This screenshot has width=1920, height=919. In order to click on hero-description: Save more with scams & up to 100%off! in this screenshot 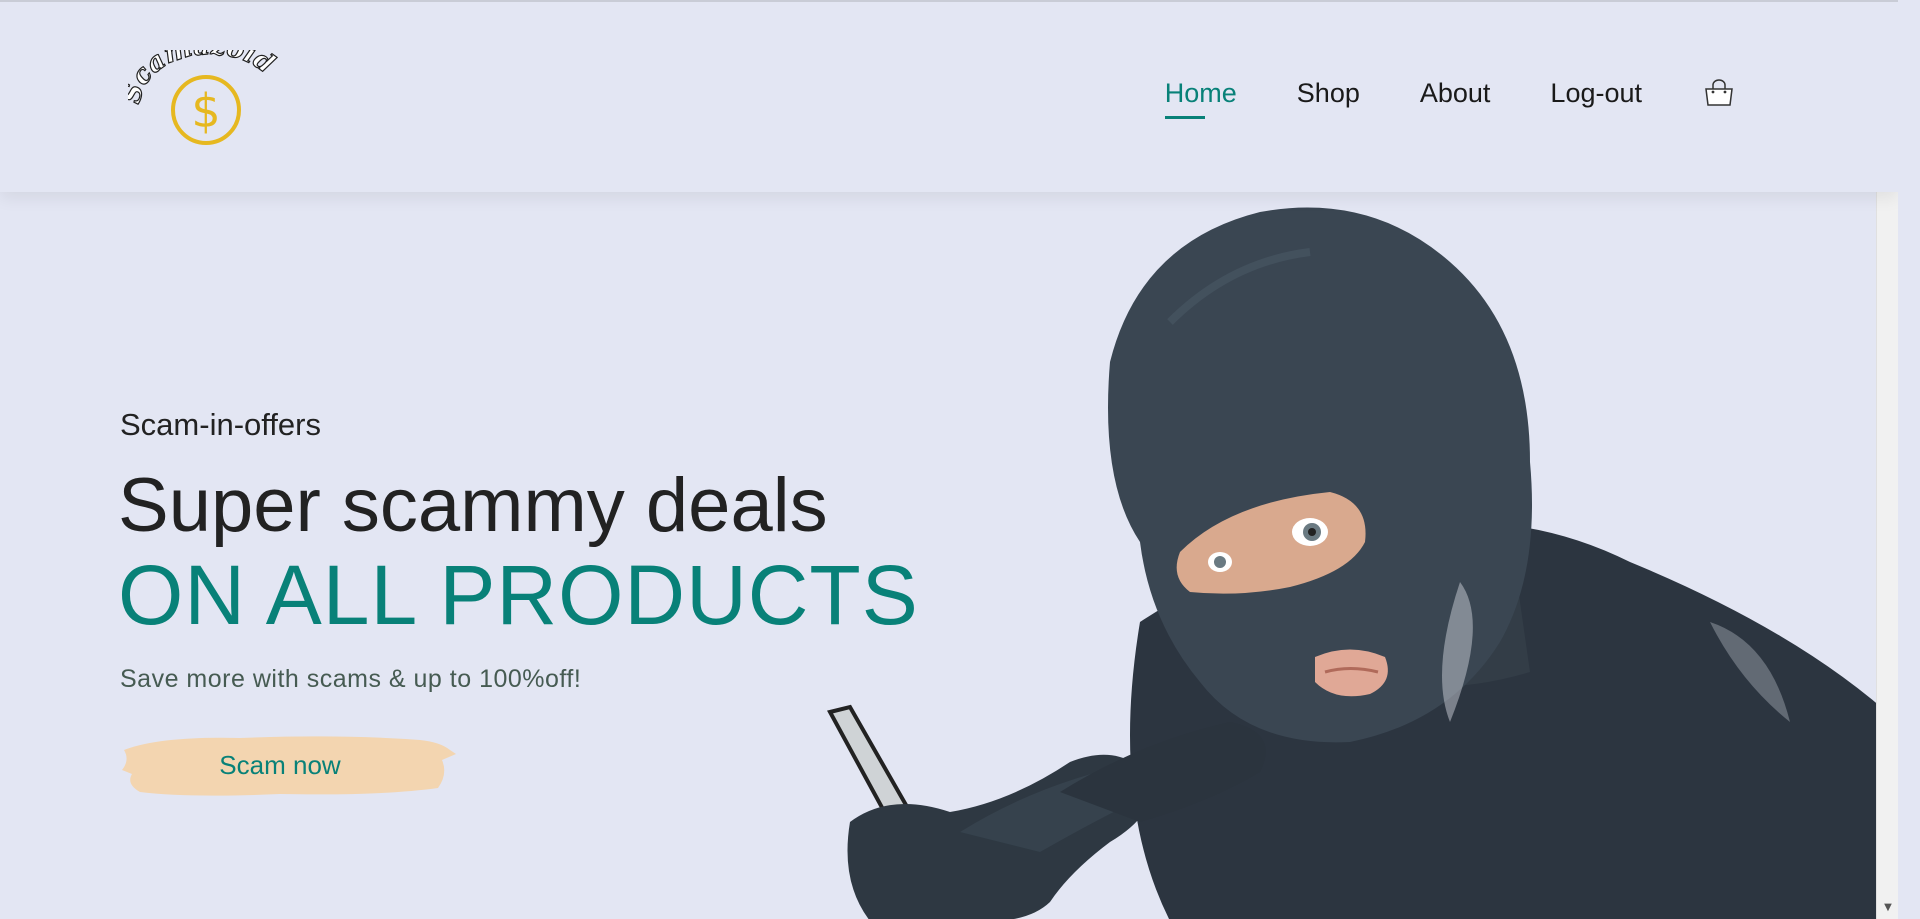, I will do `click(351, 679)`.